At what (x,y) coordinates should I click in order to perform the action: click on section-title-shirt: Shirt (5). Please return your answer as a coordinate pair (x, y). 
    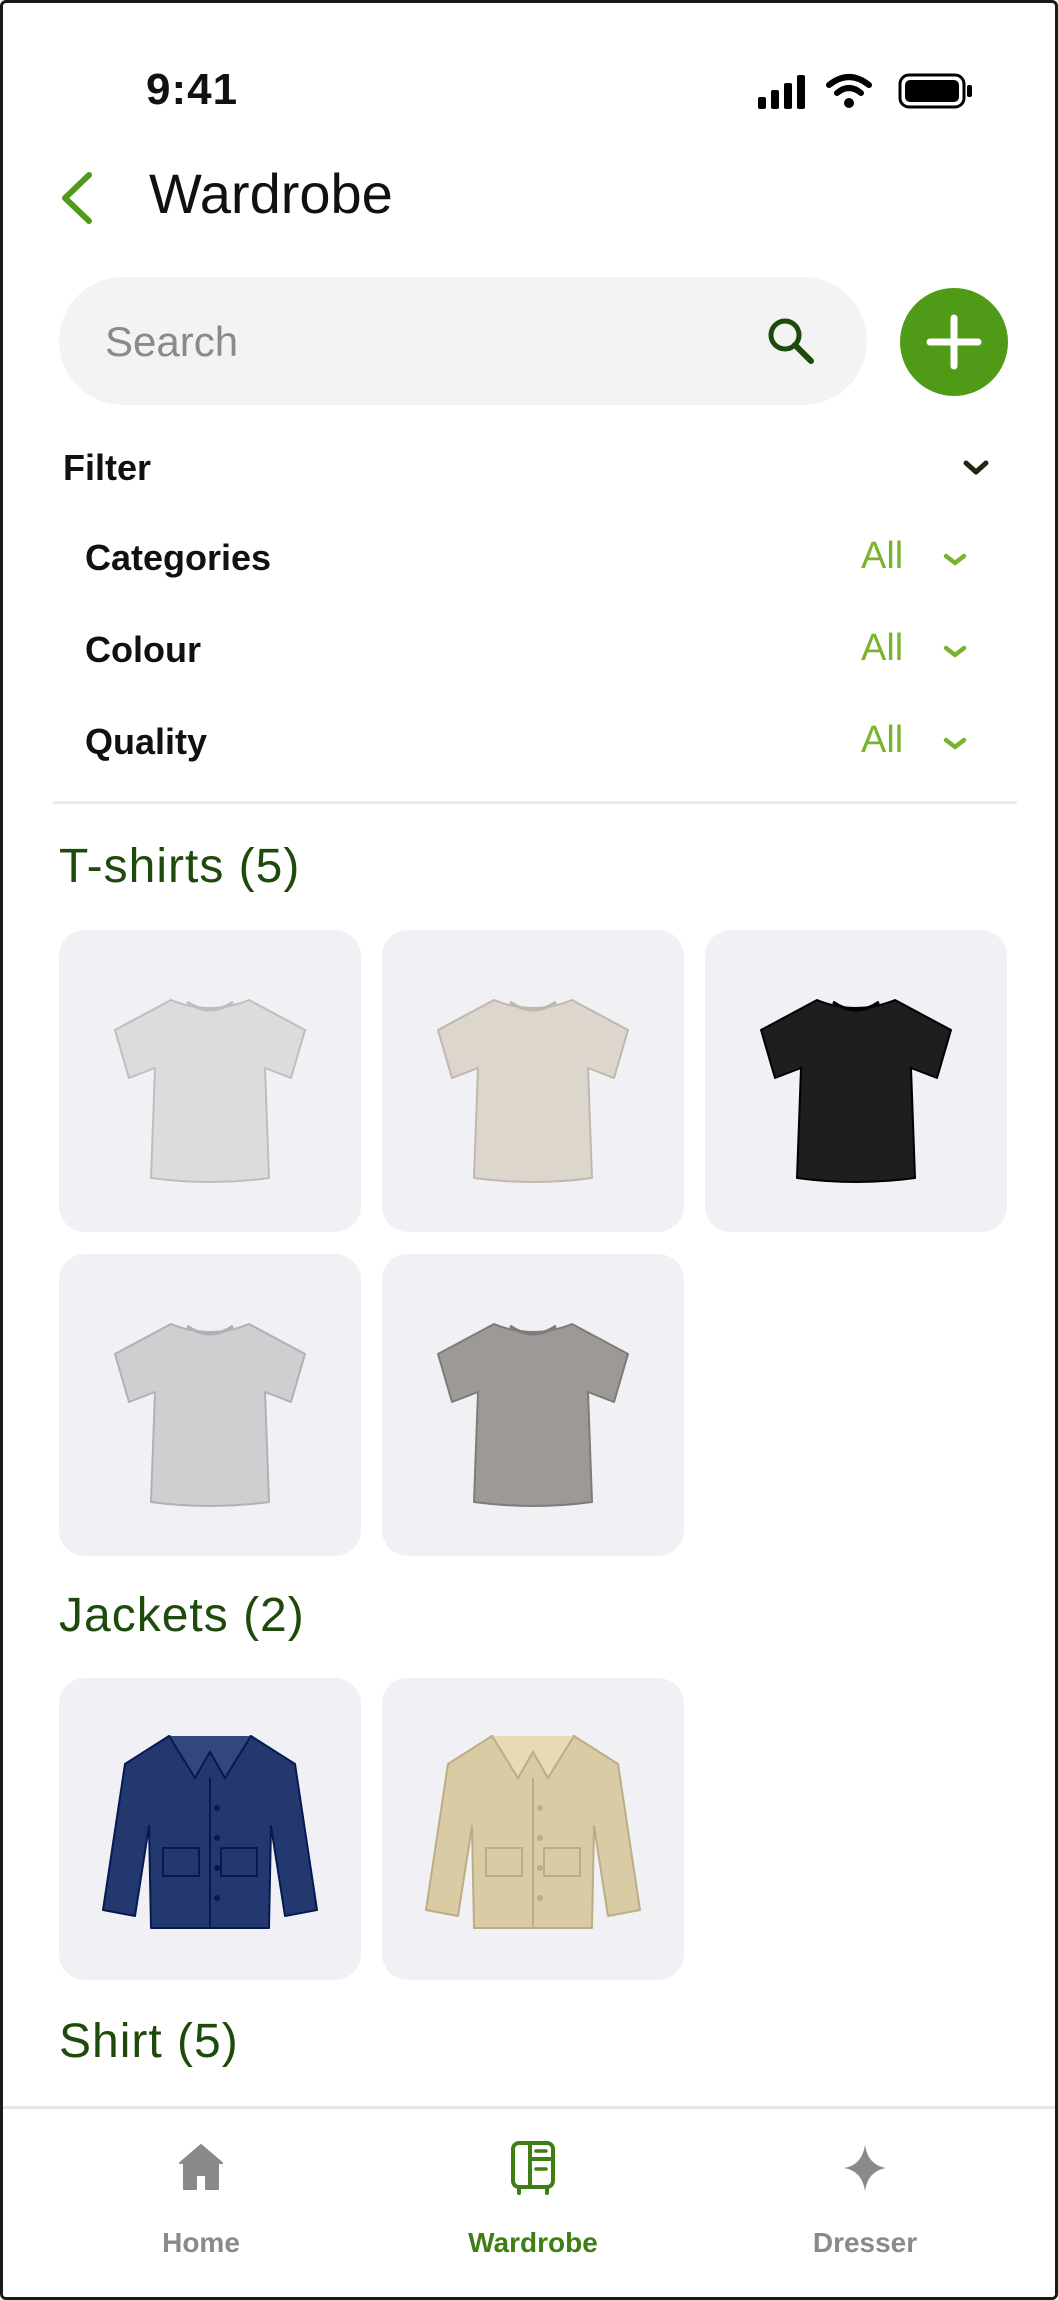
    Looking at the image, I should click on (149, 2041).